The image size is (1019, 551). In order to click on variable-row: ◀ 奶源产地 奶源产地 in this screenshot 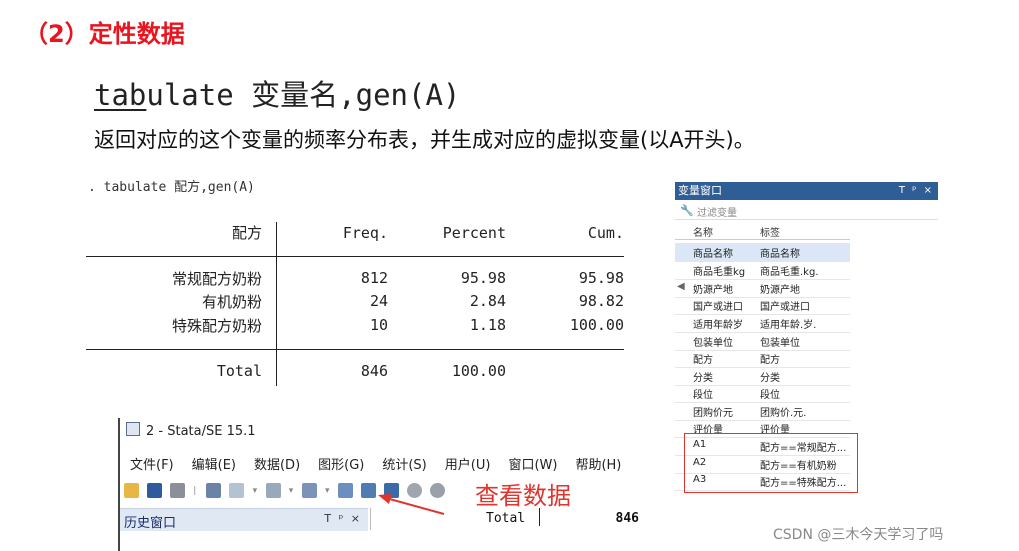, I will do `click(762, 288)`.